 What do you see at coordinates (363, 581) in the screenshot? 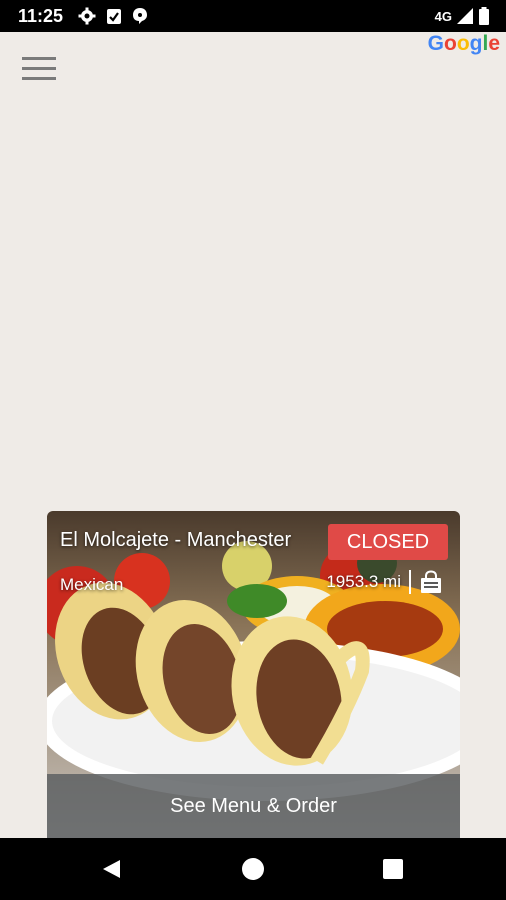
I see `distance-label: 1953.3 mi` at bounding box center [363, 581].